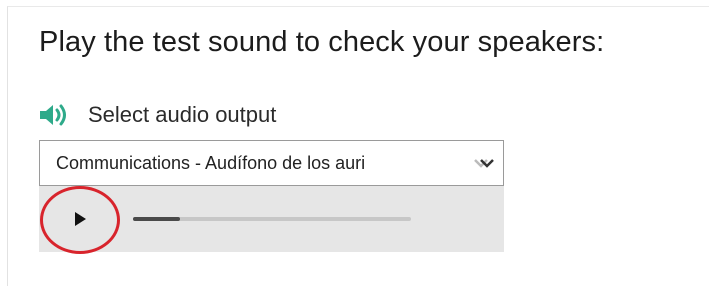  What do you see at coordinates (182, 114) in the screenshot?
I see `audio-output-label: Select audio output` at bounding box center [182, 114].